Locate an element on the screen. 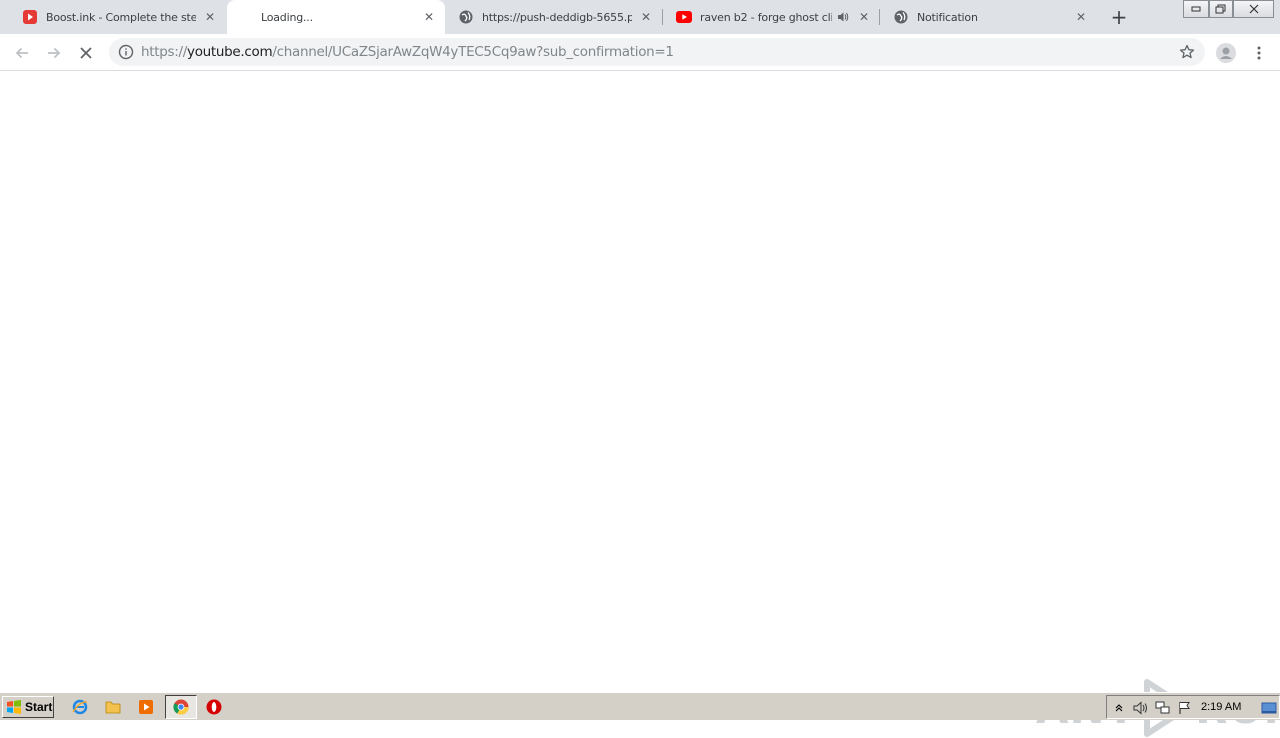  chrome-taskbar-button is located at coordinates (181, 707).